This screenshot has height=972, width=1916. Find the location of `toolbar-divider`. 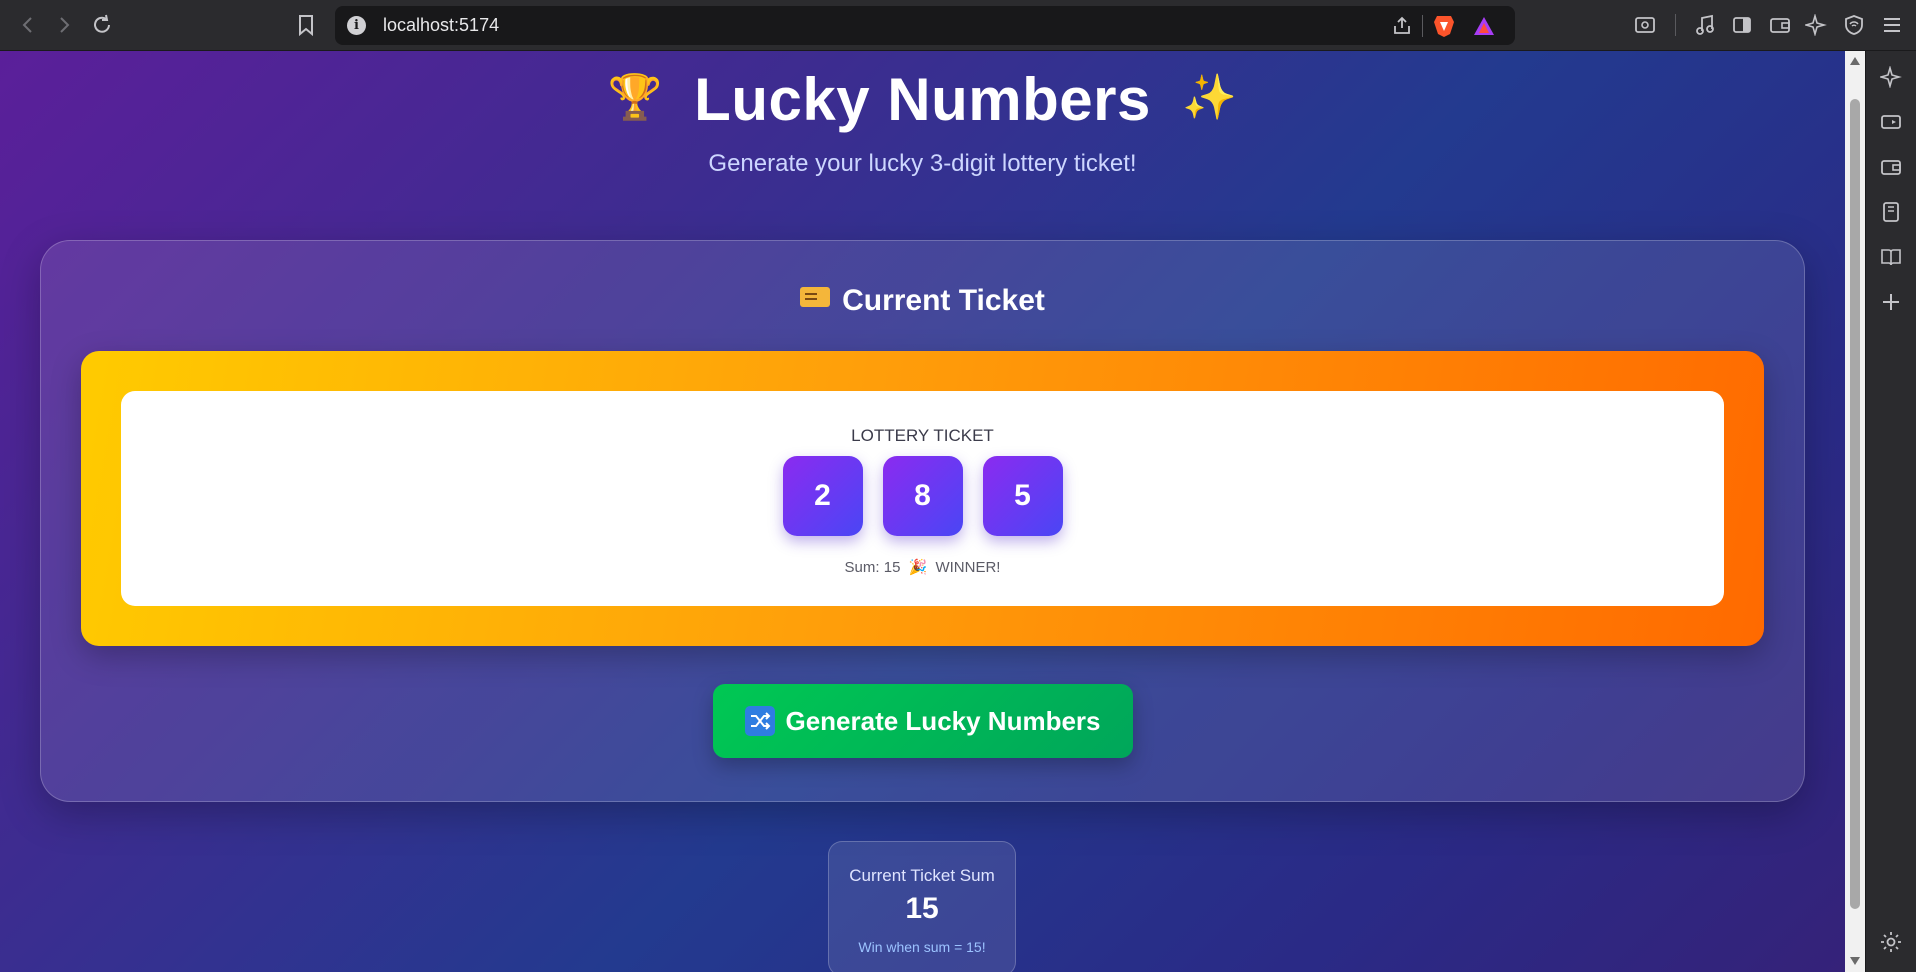

toolbar-divider is located at coordinates (1675, 25).